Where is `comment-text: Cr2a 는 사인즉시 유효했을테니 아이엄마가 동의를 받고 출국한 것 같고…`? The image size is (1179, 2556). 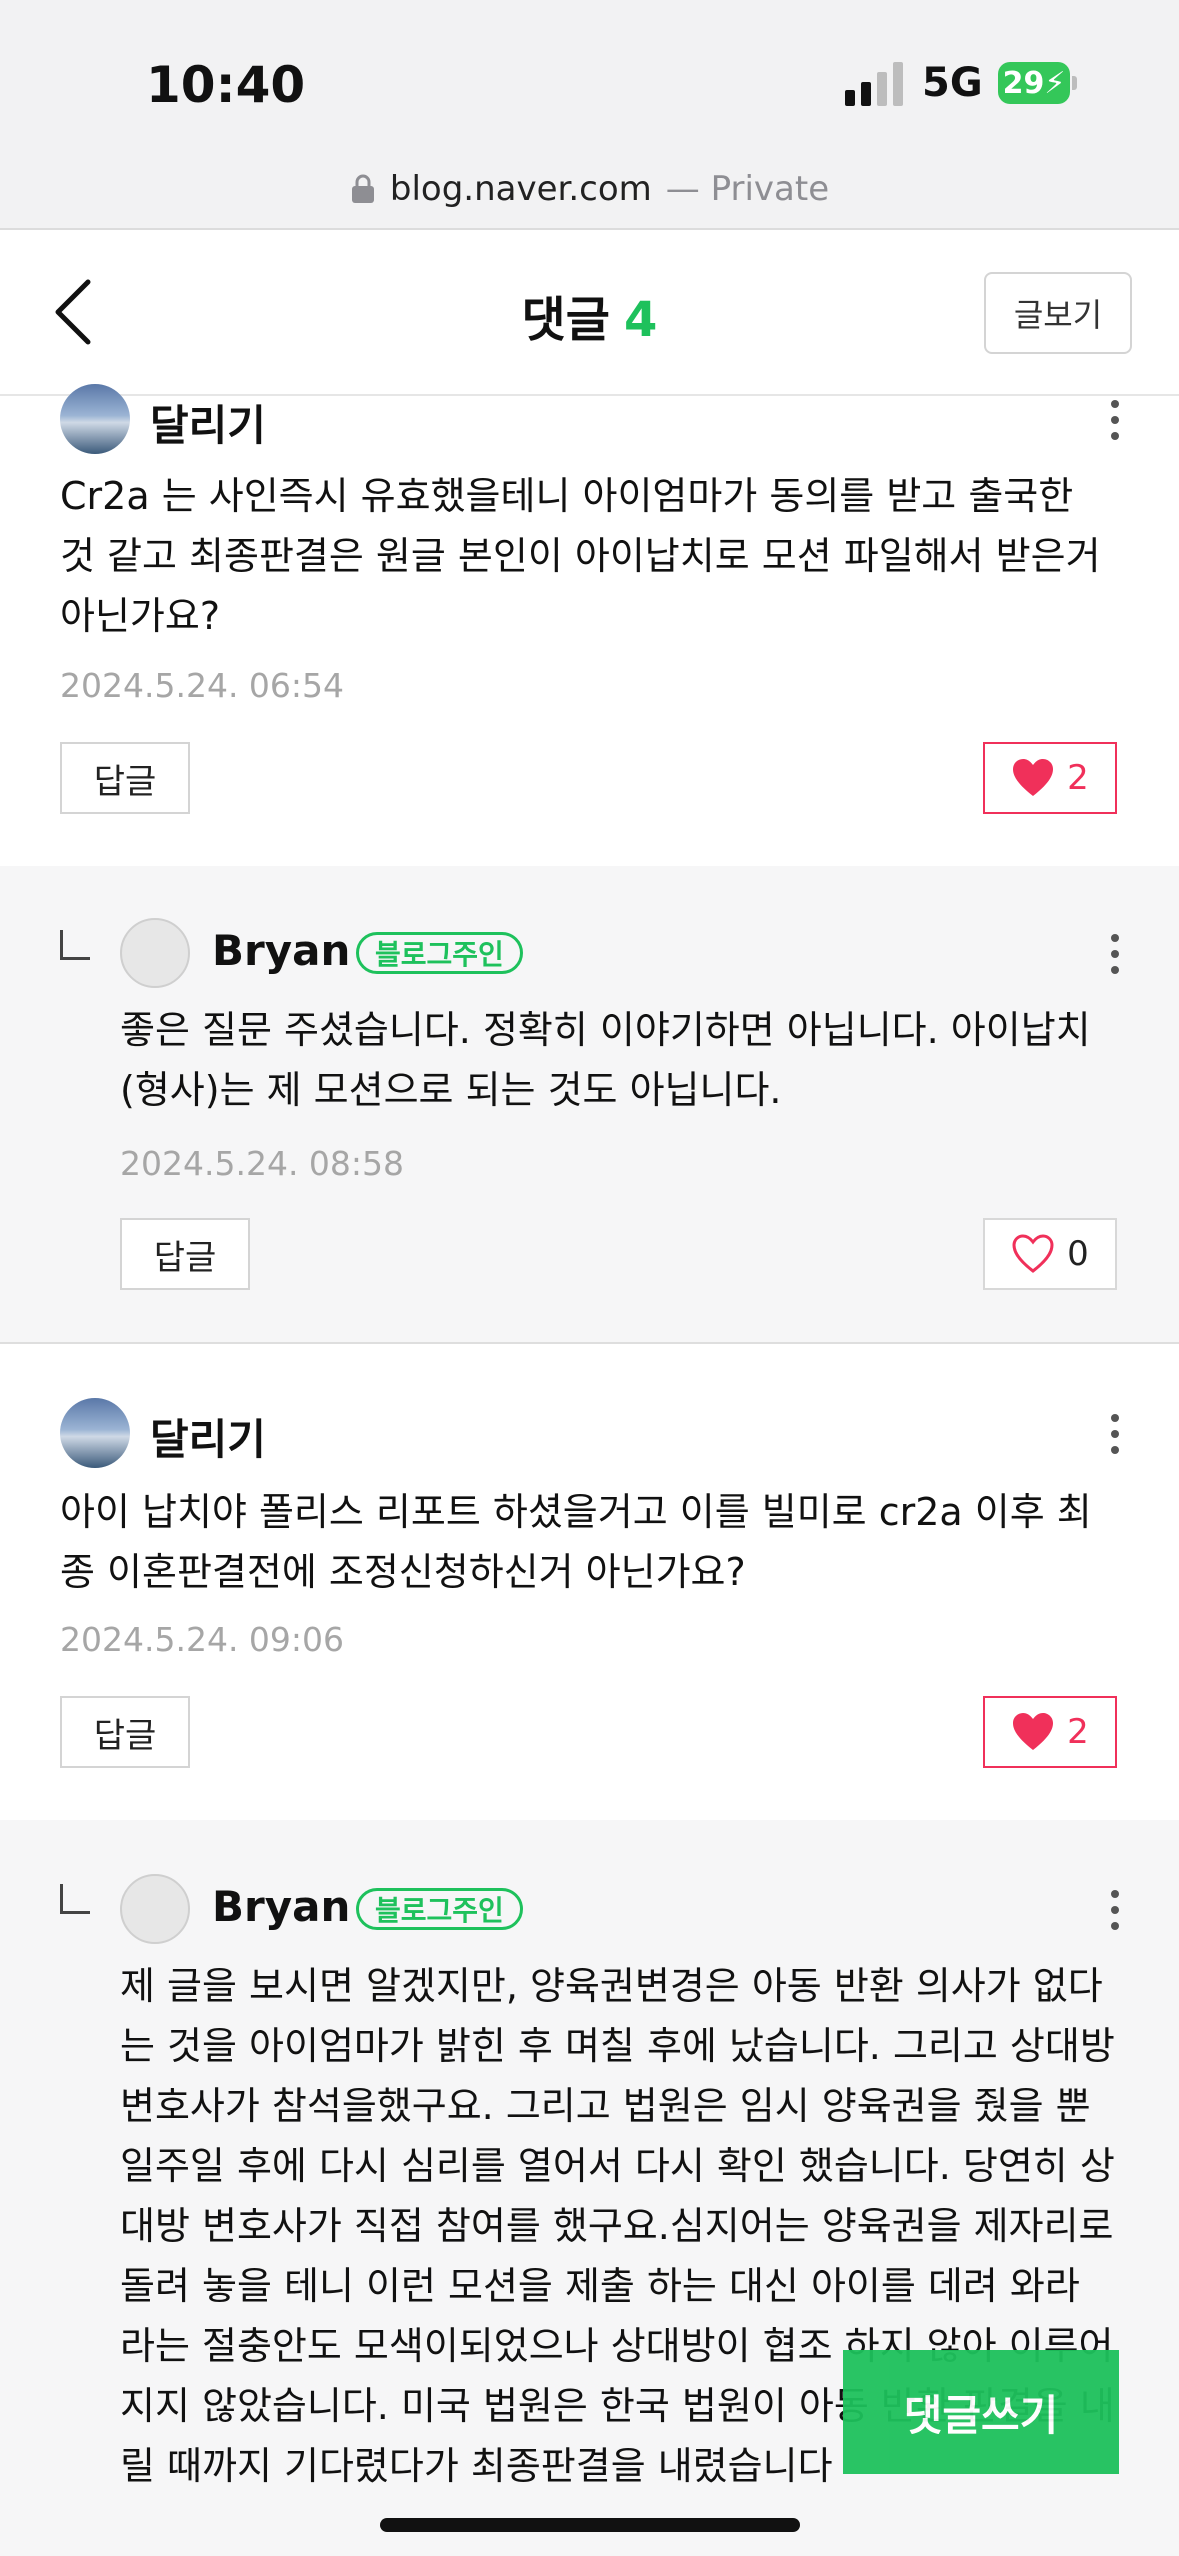 comment-text: Cr2a 는 사인즉시 유효했을테니 아이엄마가 동의를 받고 출국한 것 같고… is located at coordinates (580, 556).